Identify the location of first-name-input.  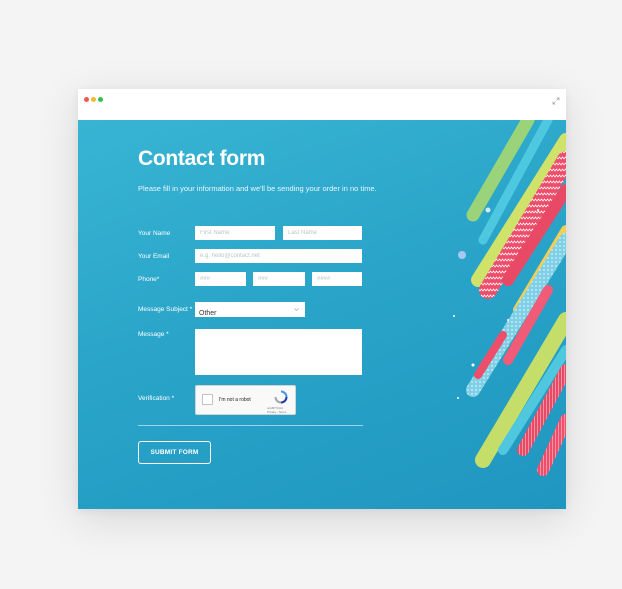
(235, 233).